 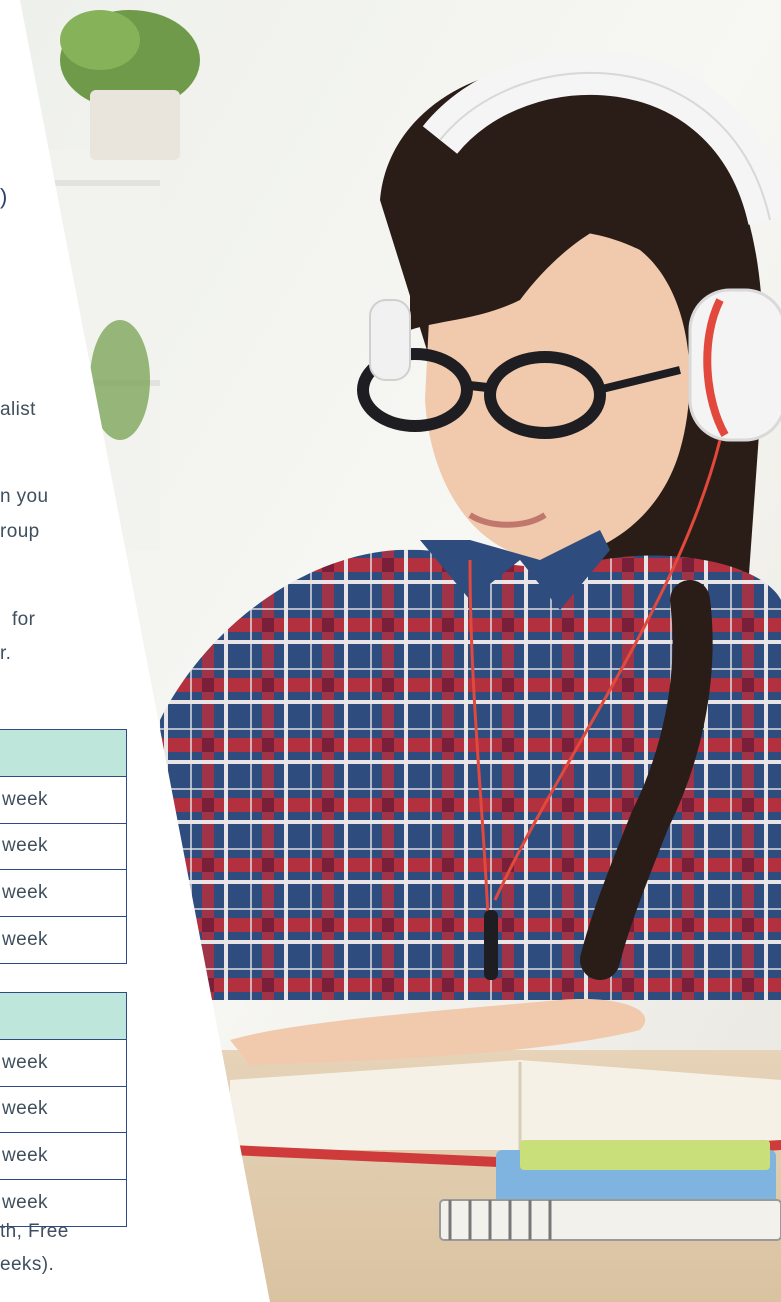 I want to click on paren-fragment: ), so click(x=4, y=196).